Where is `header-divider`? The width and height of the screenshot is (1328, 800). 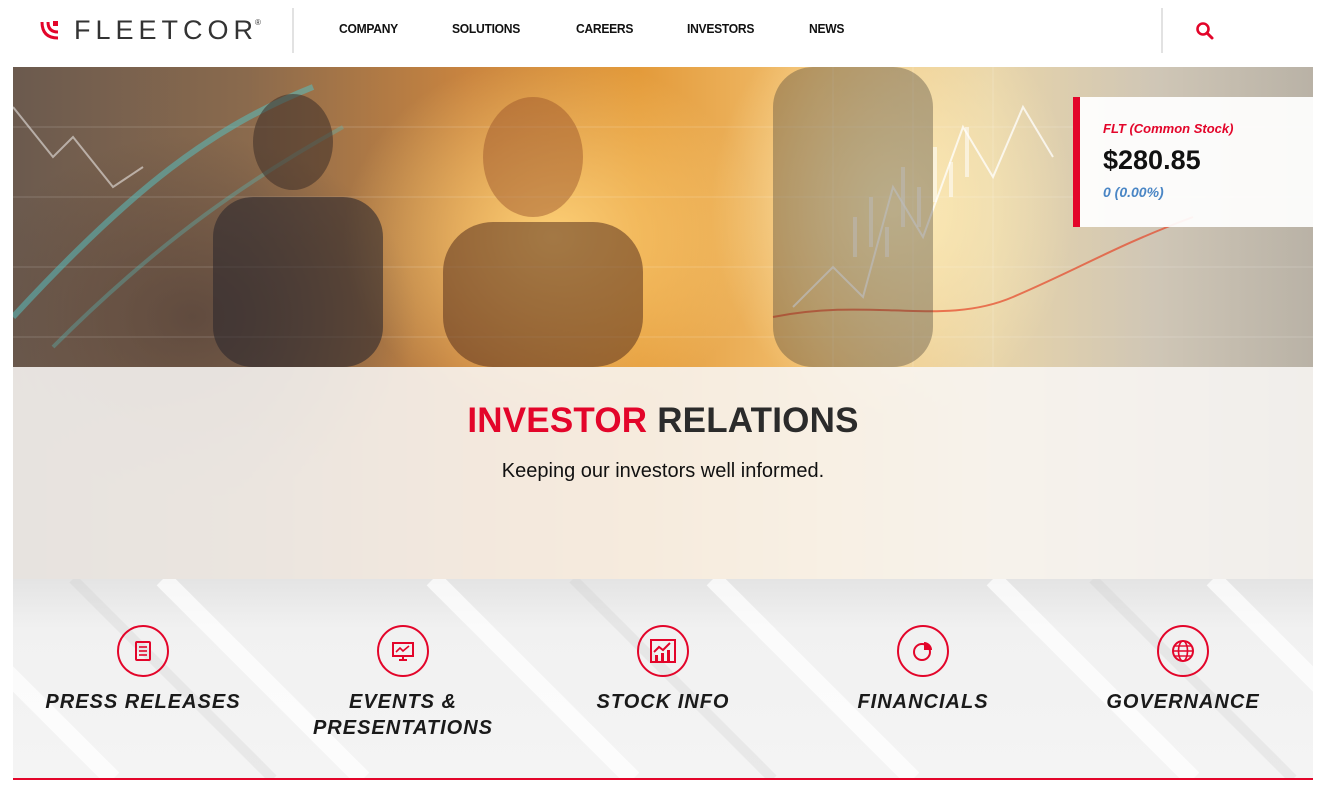 header-divider is located at coordinates (293, 30).